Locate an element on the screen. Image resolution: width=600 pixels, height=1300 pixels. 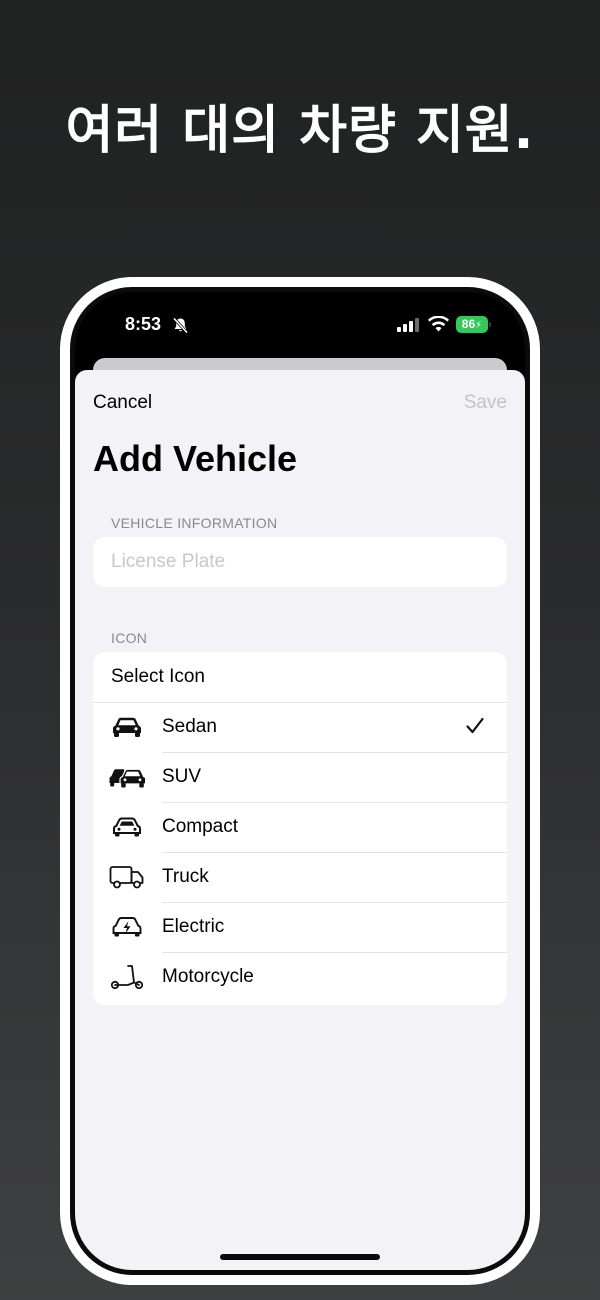
status-time: 8:53 is located at coordinates (143, 324).